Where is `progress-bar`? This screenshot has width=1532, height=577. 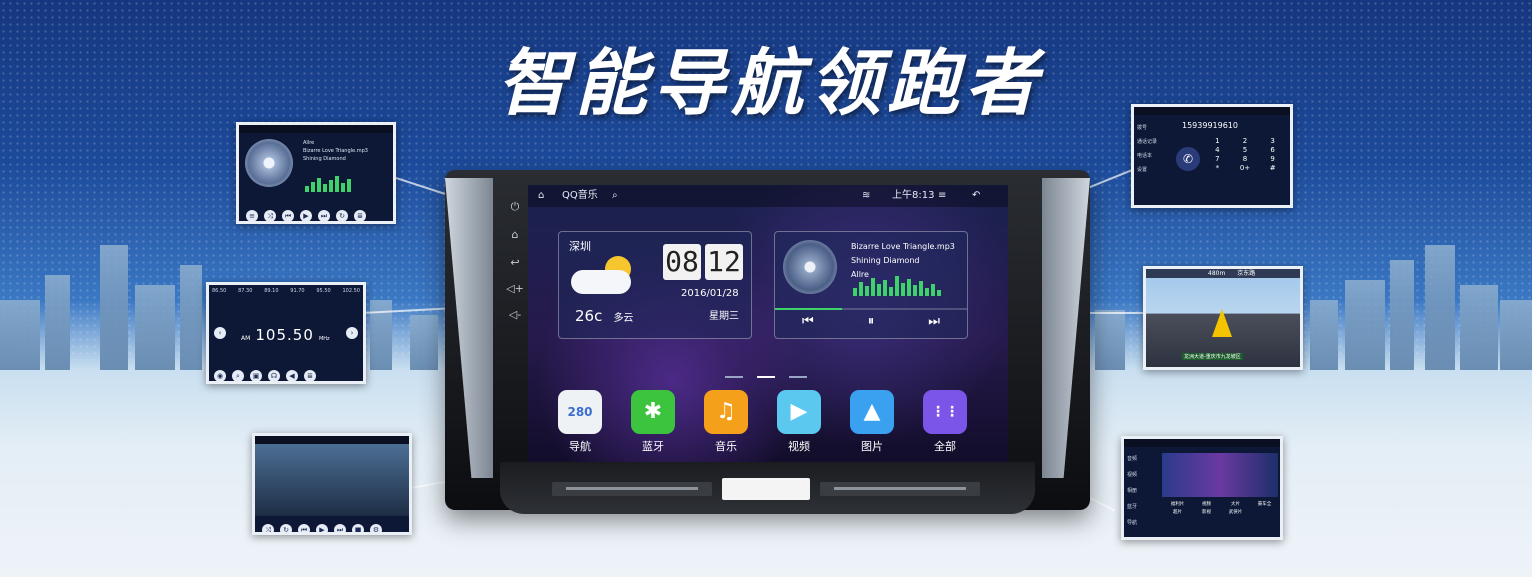
progress-bar is located at coordinates (871, 309).